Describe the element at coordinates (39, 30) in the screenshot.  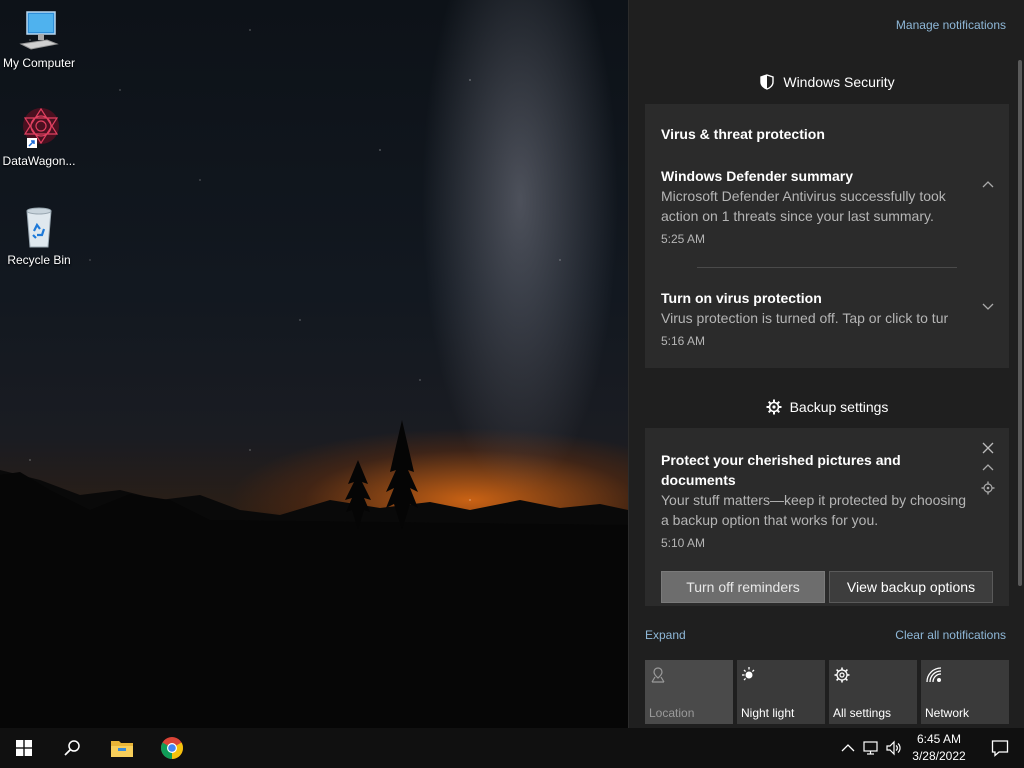
I see `computer-icon` at that location.